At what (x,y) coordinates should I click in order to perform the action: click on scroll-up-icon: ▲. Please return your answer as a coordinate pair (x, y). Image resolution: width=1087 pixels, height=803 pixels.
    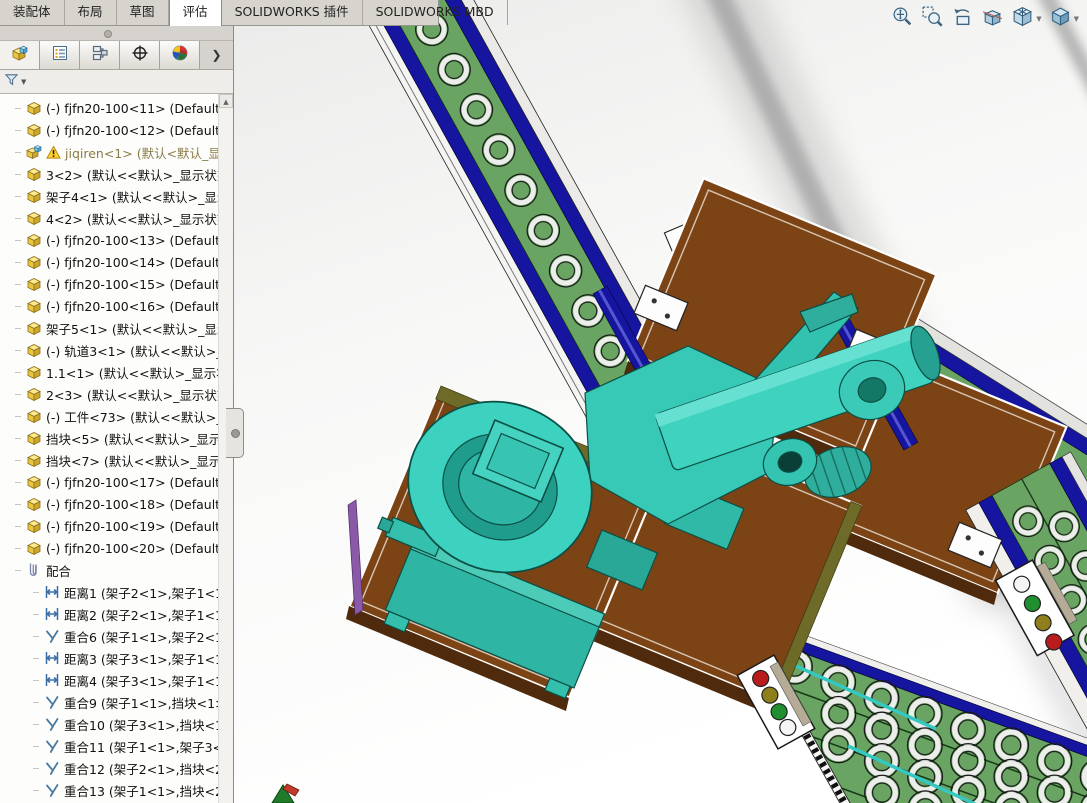
    Looking at the image, I should click on (226, 101).